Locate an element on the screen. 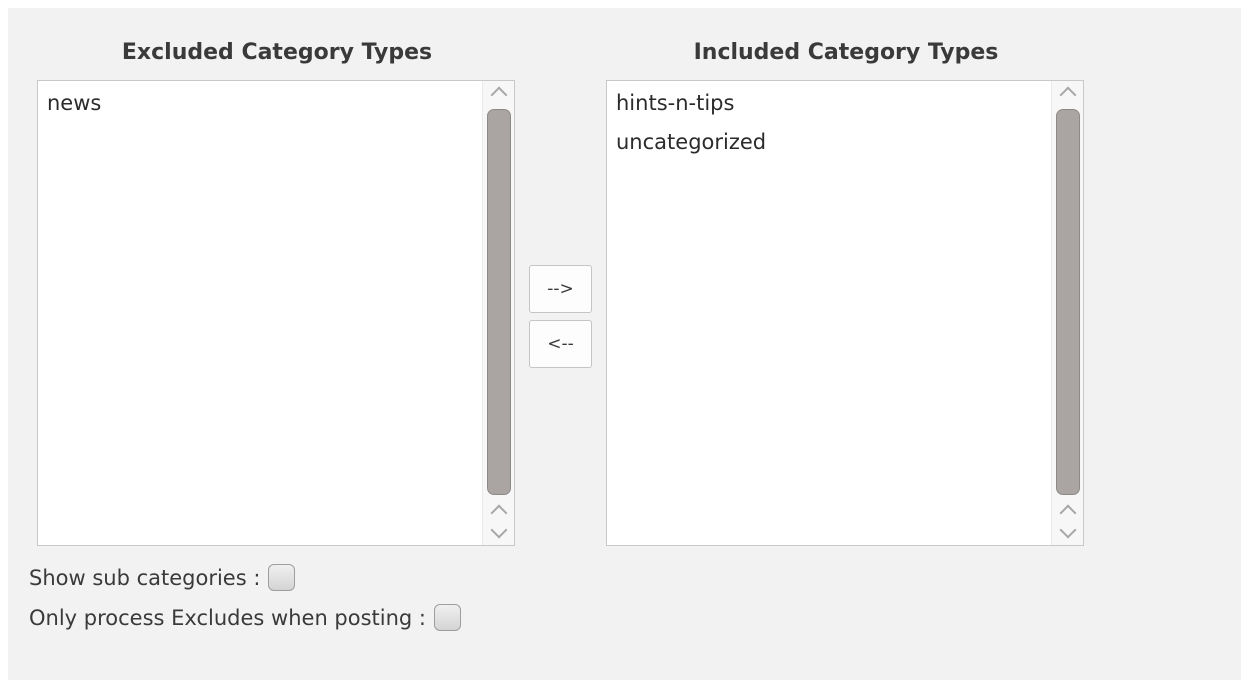 The width and height of the screenshot is (1241, 680). only-process-excludes-option: Only process Excludes when posting : is located at coordinates (245, 617).